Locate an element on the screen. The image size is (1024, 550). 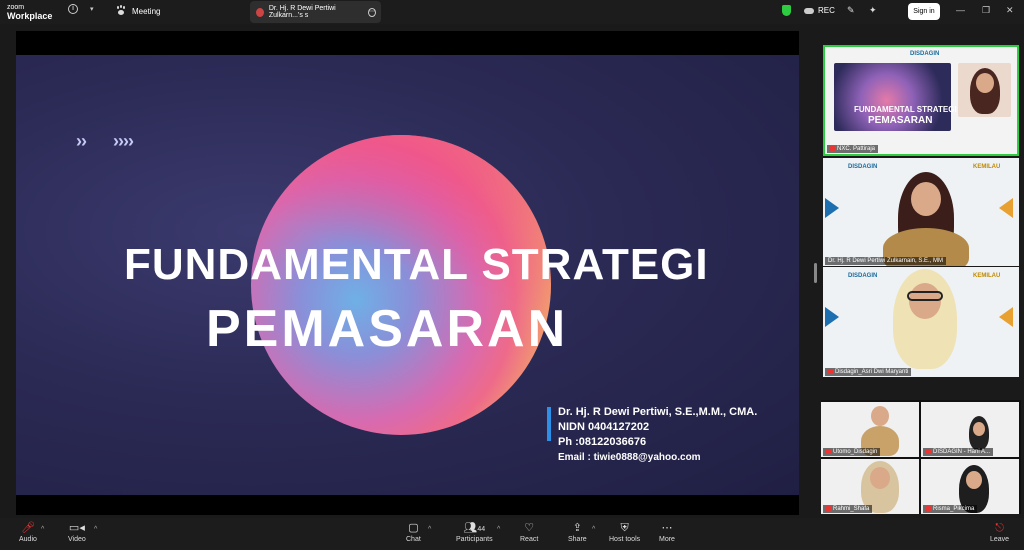
react-button: ♡ React is located at coordinates (529, 532).